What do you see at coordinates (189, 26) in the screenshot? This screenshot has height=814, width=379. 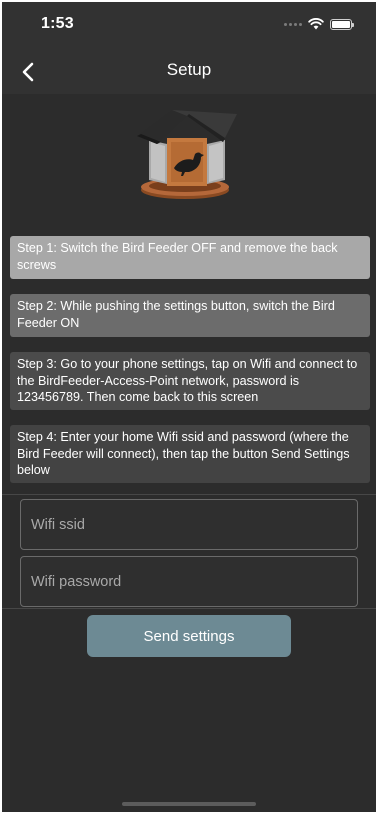 I see `status-bar: 1:53` at bounding box center [189, 26].